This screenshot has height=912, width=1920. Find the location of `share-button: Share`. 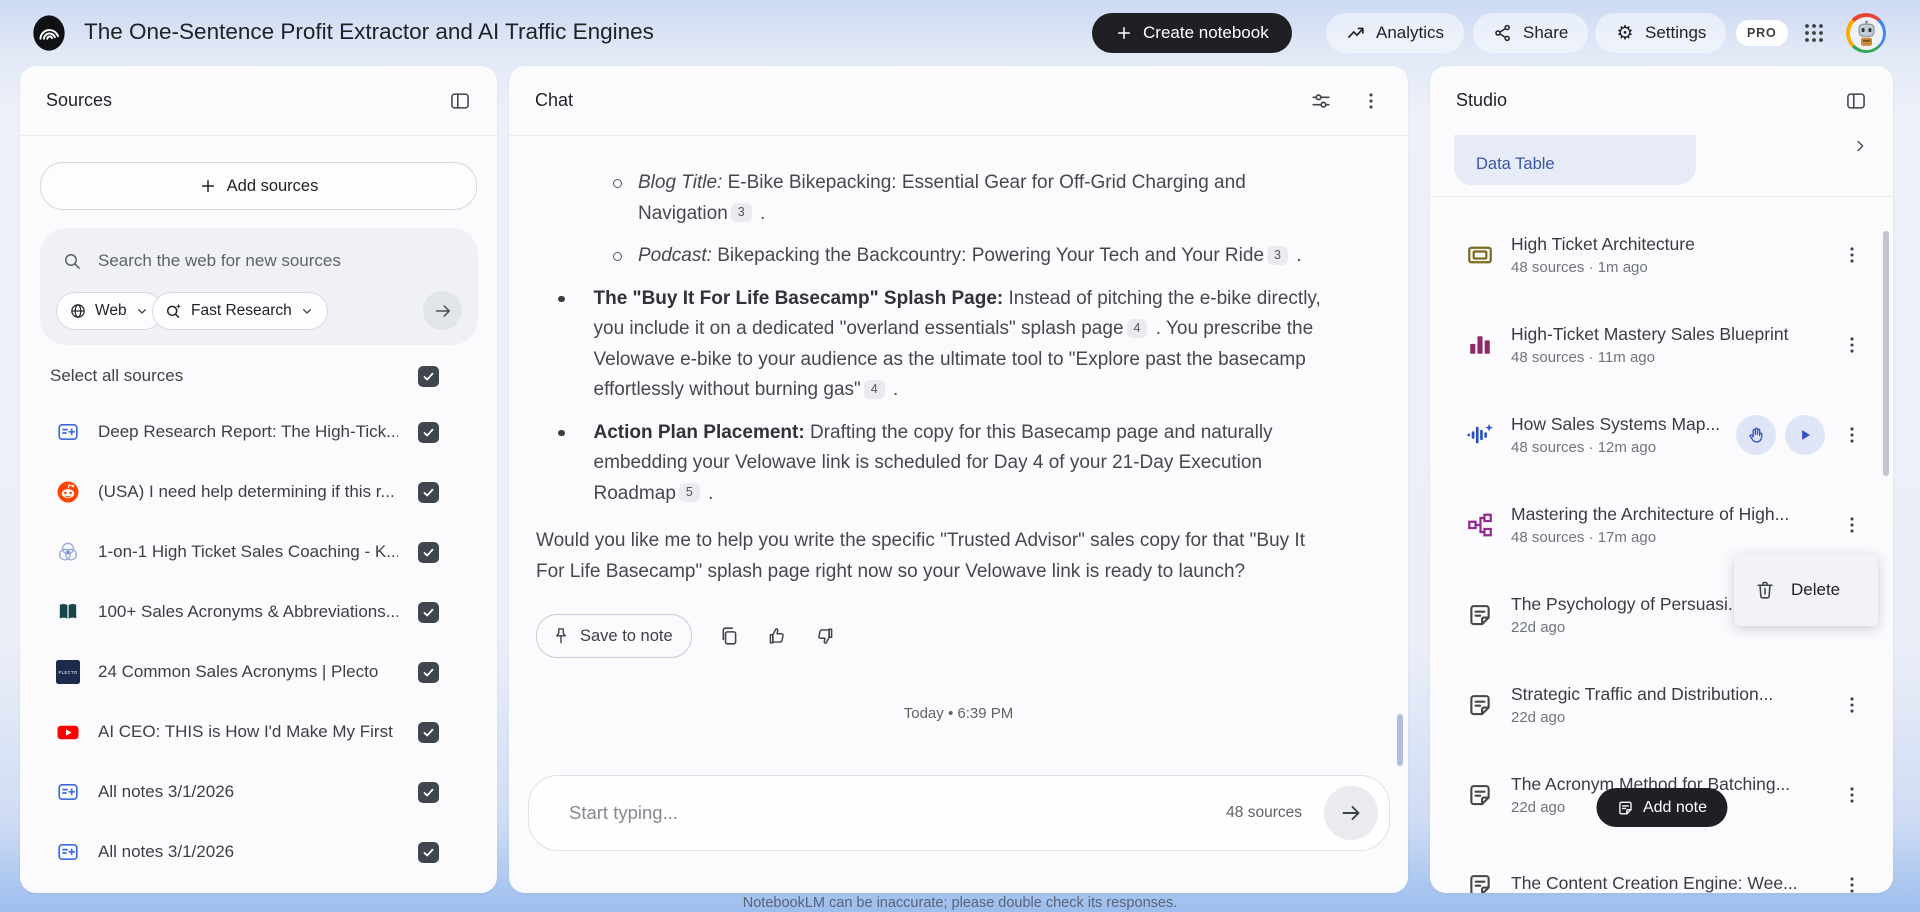

share-button: Share is located at coordinates (1531, 33).